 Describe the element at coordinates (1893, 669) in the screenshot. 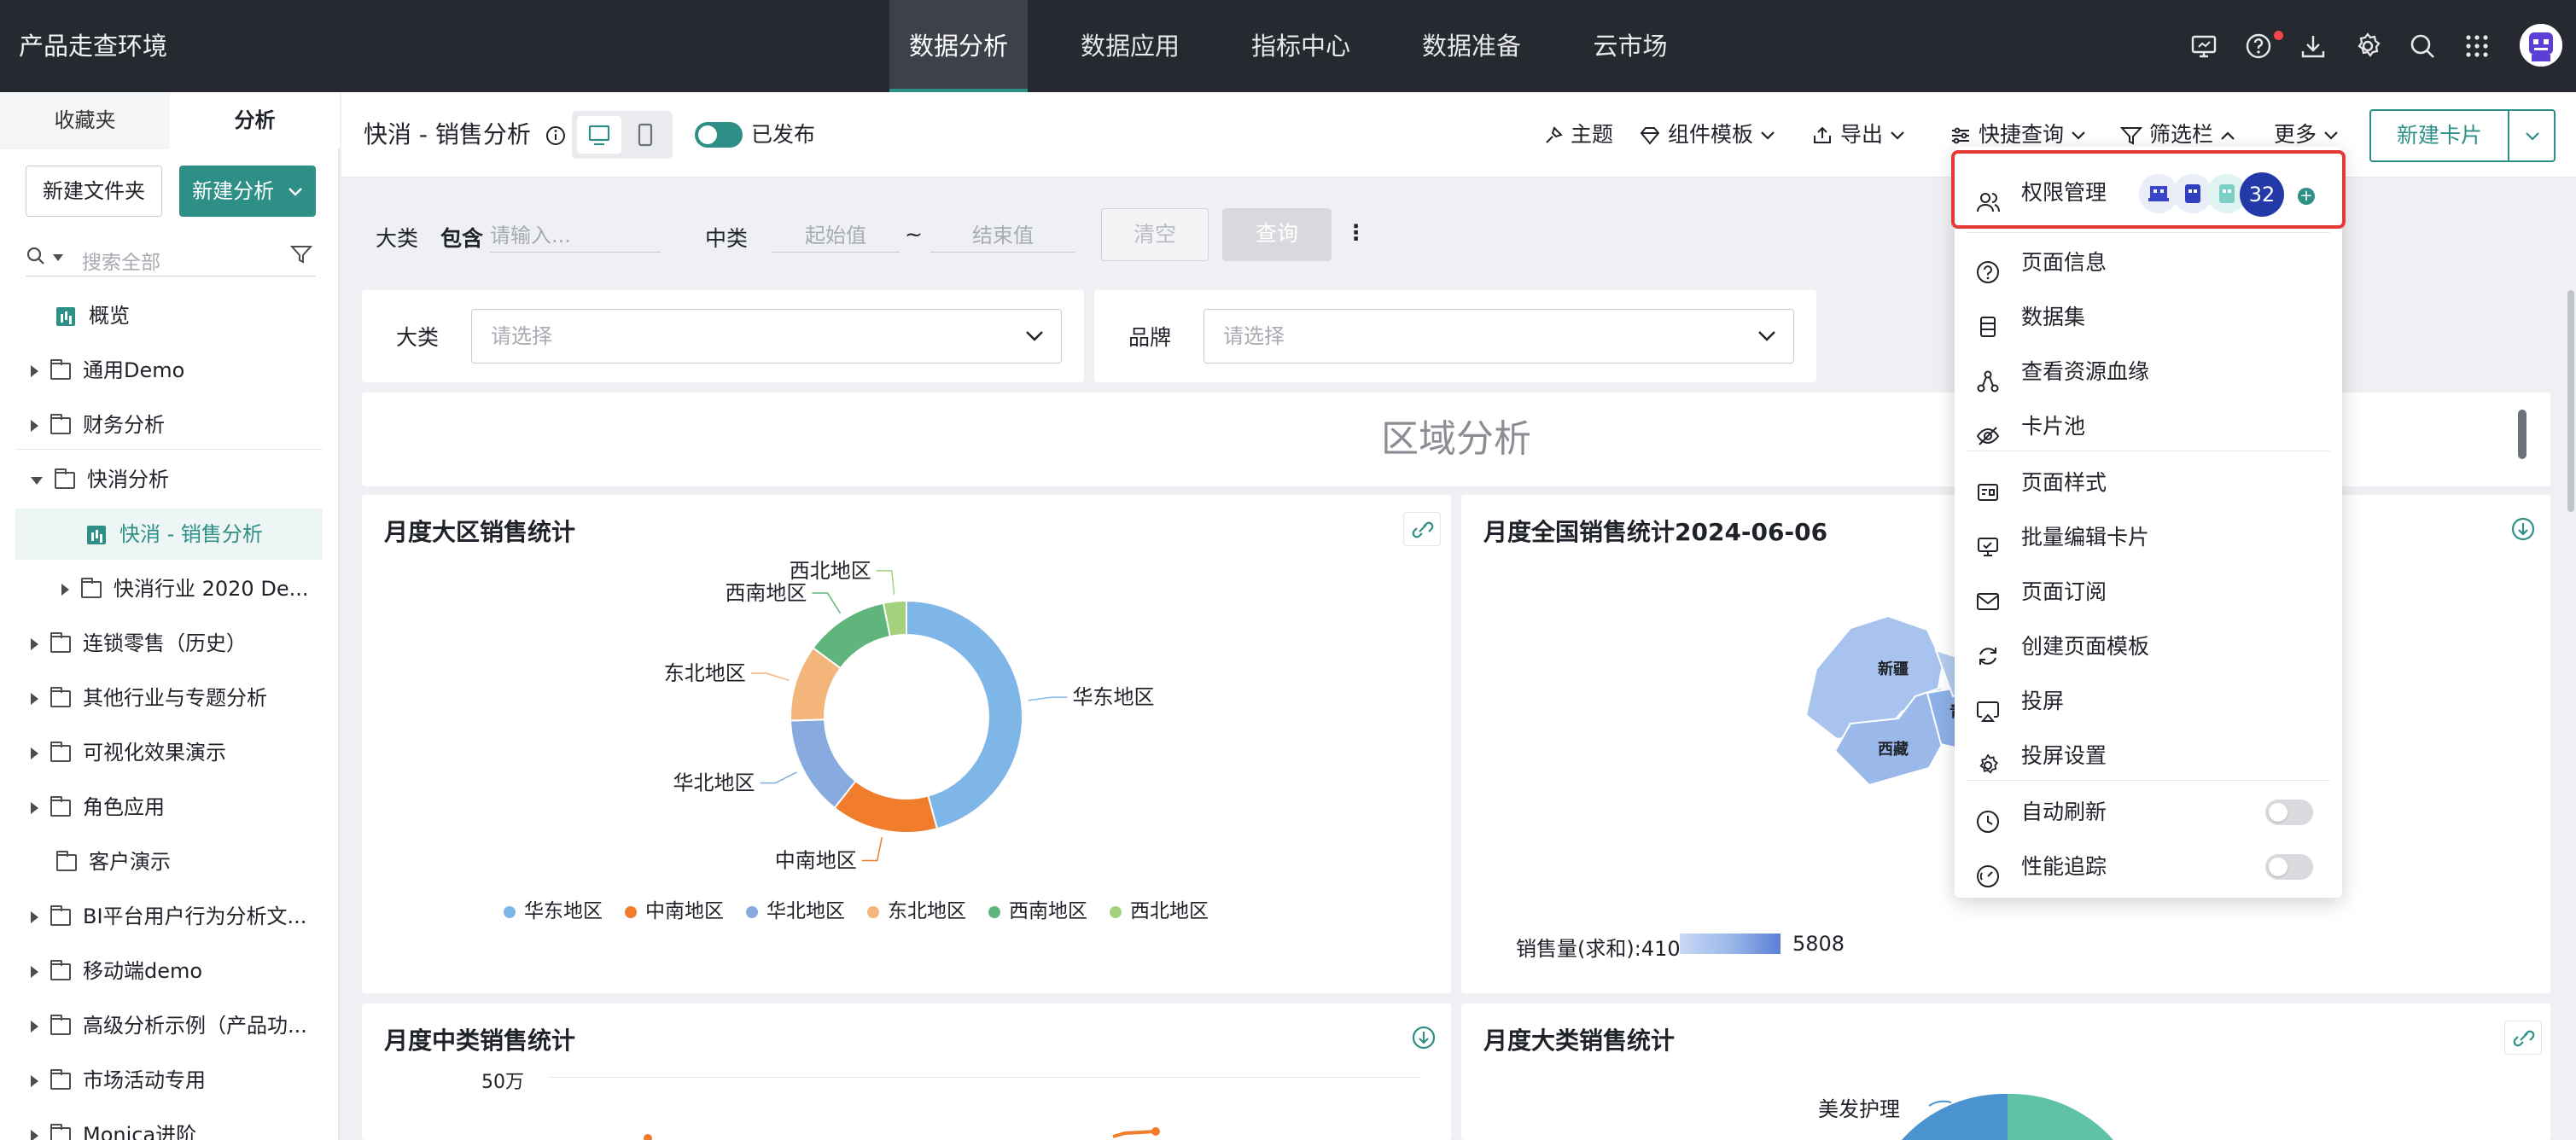

I see `map-label-xinjiang: 新疆` at that location.